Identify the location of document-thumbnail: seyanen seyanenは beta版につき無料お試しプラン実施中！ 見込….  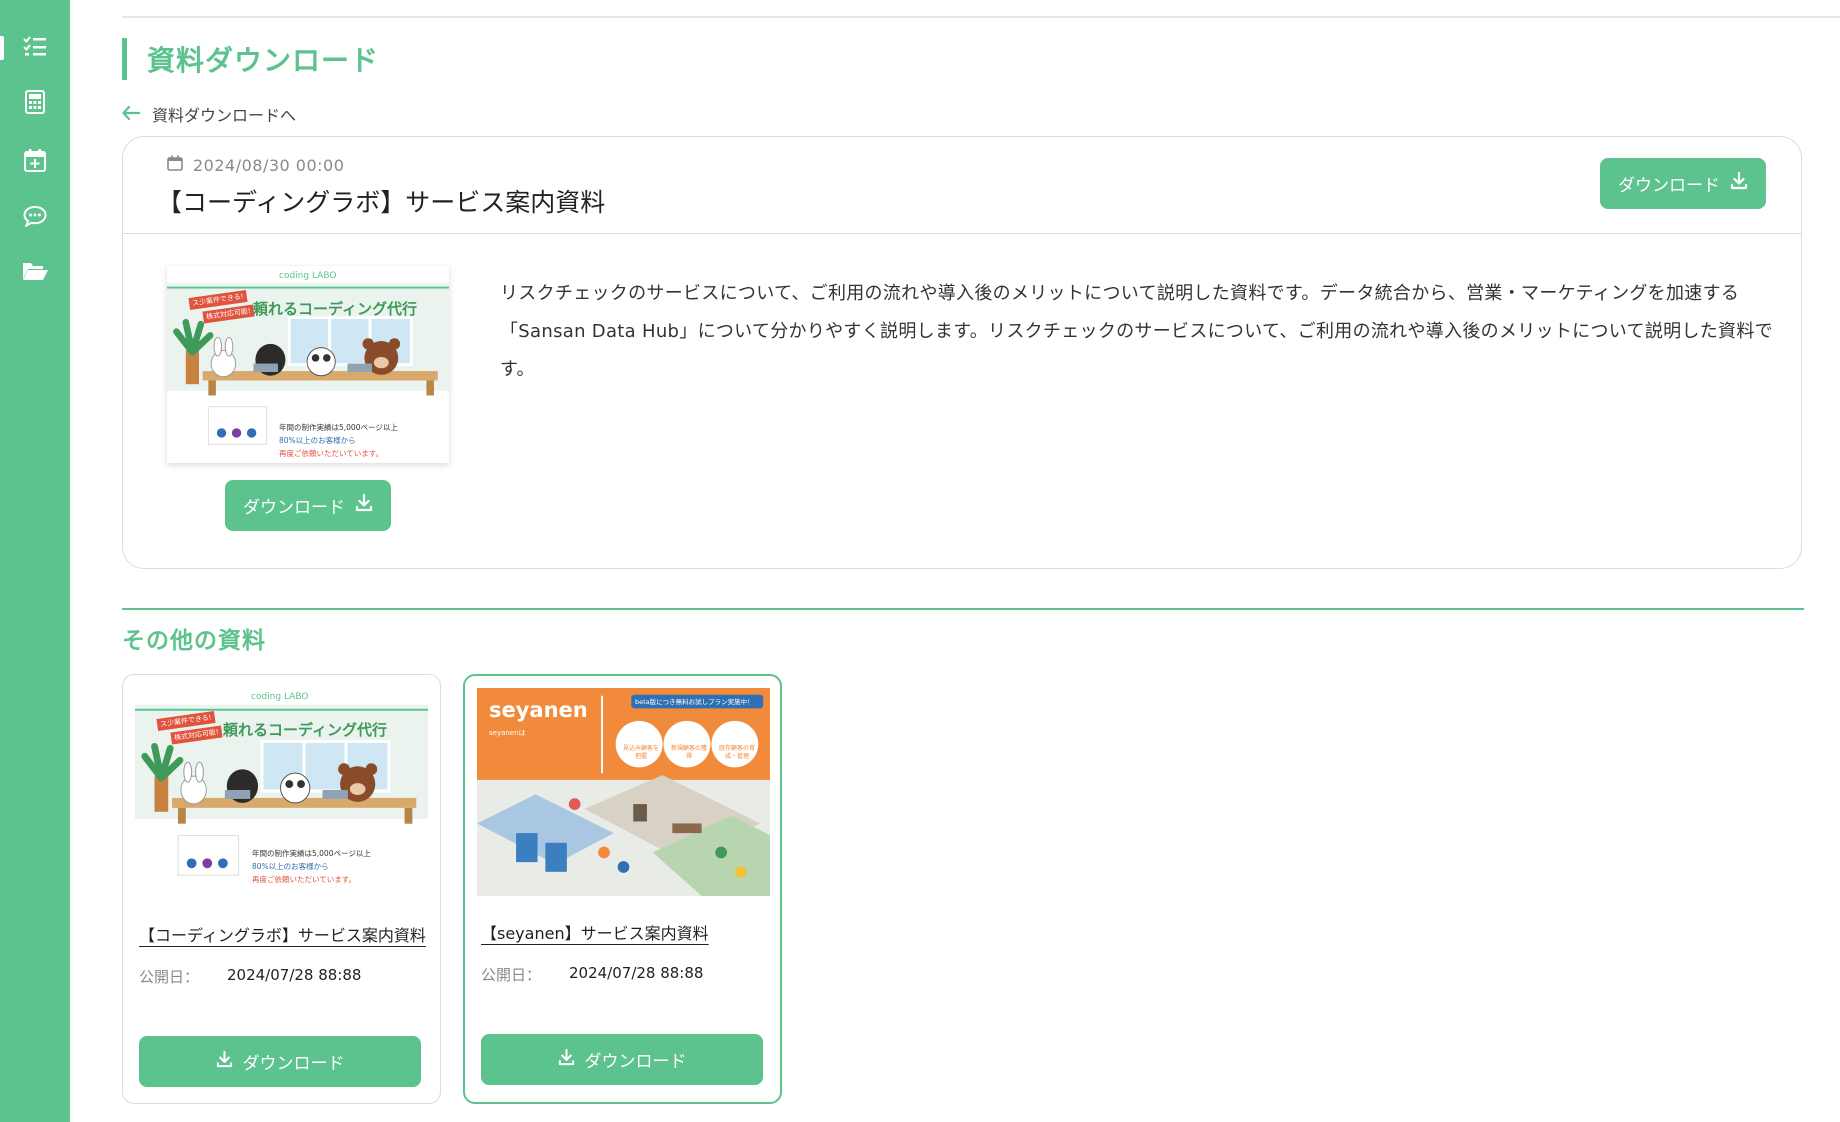
(623, 792).